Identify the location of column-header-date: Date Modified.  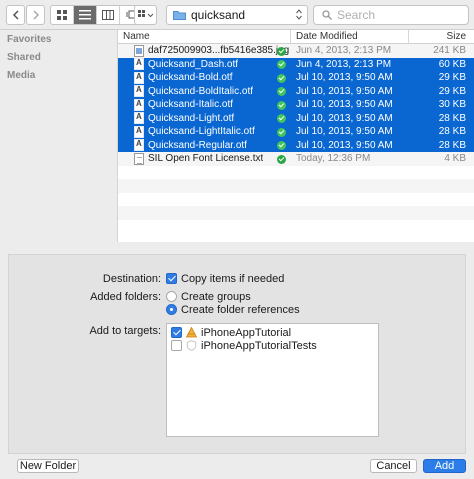
(350, 36).